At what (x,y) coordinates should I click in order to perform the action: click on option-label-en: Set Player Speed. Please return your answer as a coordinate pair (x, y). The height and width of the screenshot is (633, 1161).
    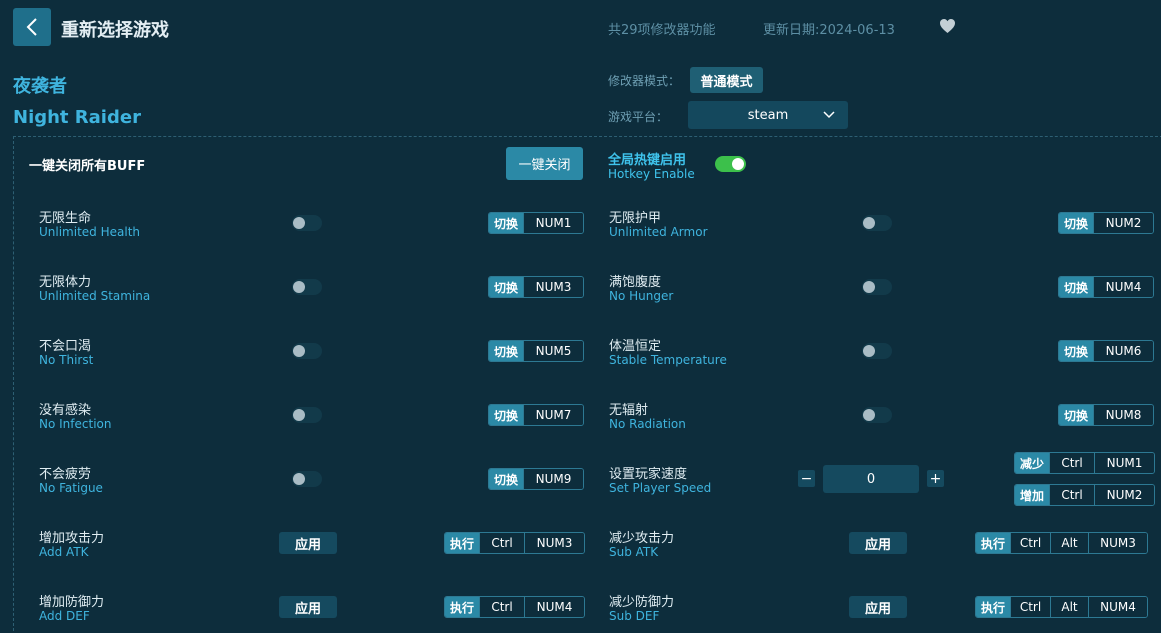
    Looking at the image, I should click on (660, 488).